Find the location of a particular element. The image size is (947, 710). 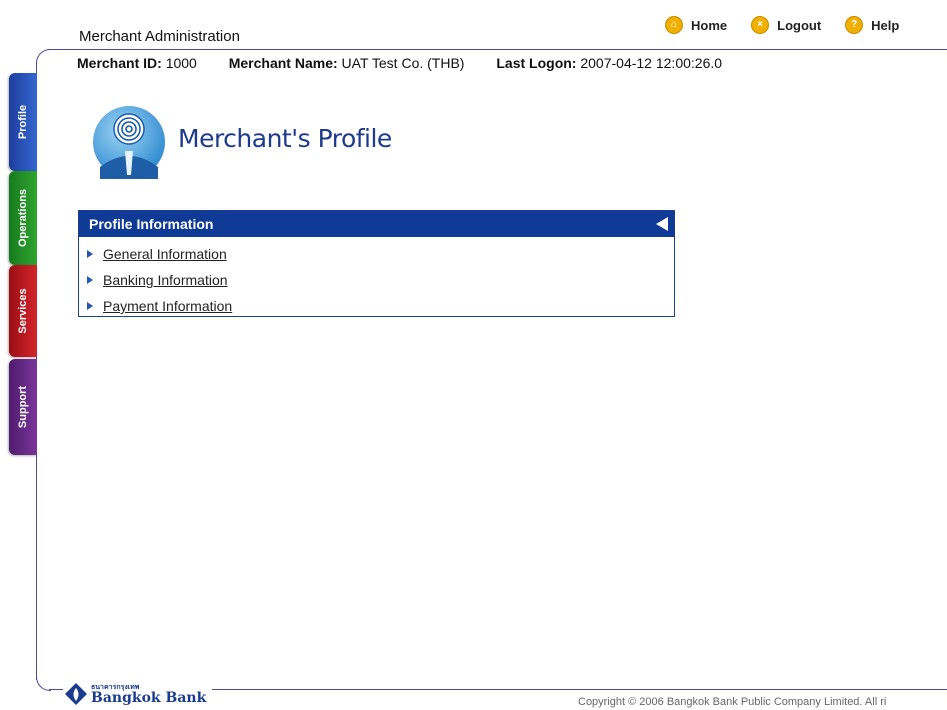

collapse-arrow-icon is located at coordinates (662, 224).